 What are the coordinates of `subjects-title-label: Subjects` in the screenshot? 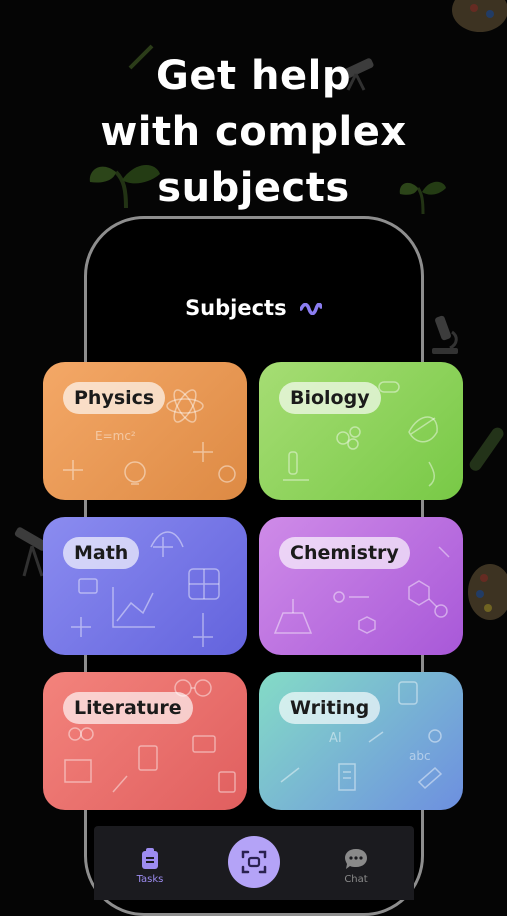 It's located at (236, 308).